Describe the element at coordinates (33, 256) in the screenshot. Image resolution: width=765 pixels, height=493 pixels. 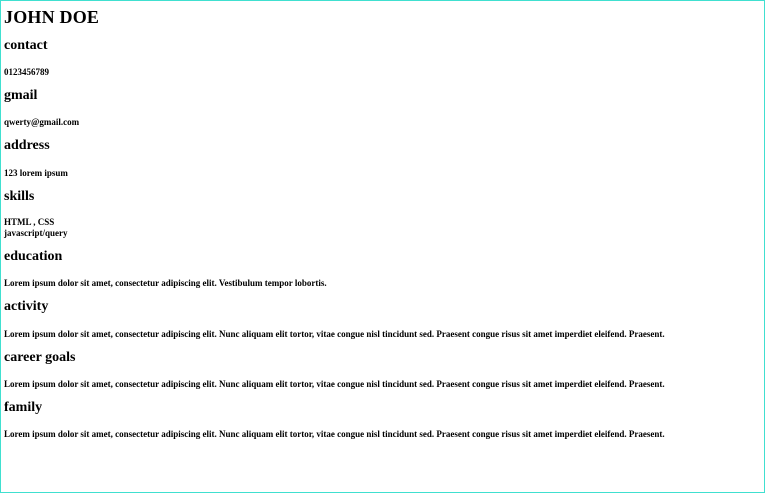
I see `education-heading: education` at that location.